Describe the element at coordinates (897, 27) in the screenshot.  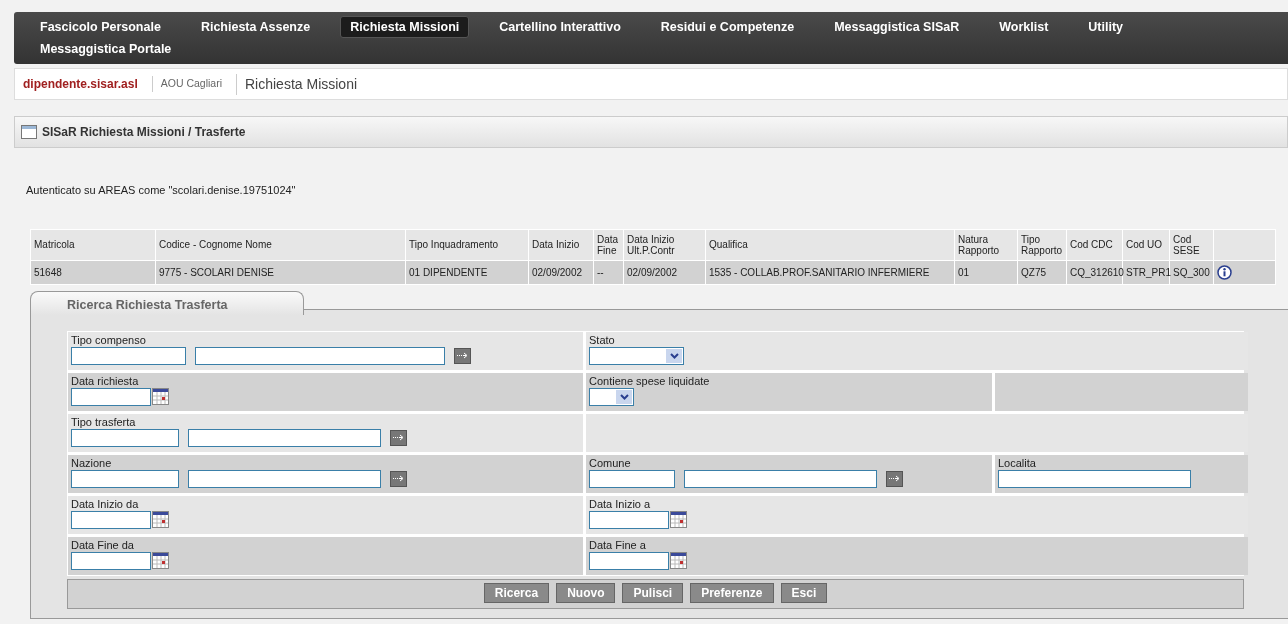
I see `nav-tab: Messaggistica SISaR` at that location.